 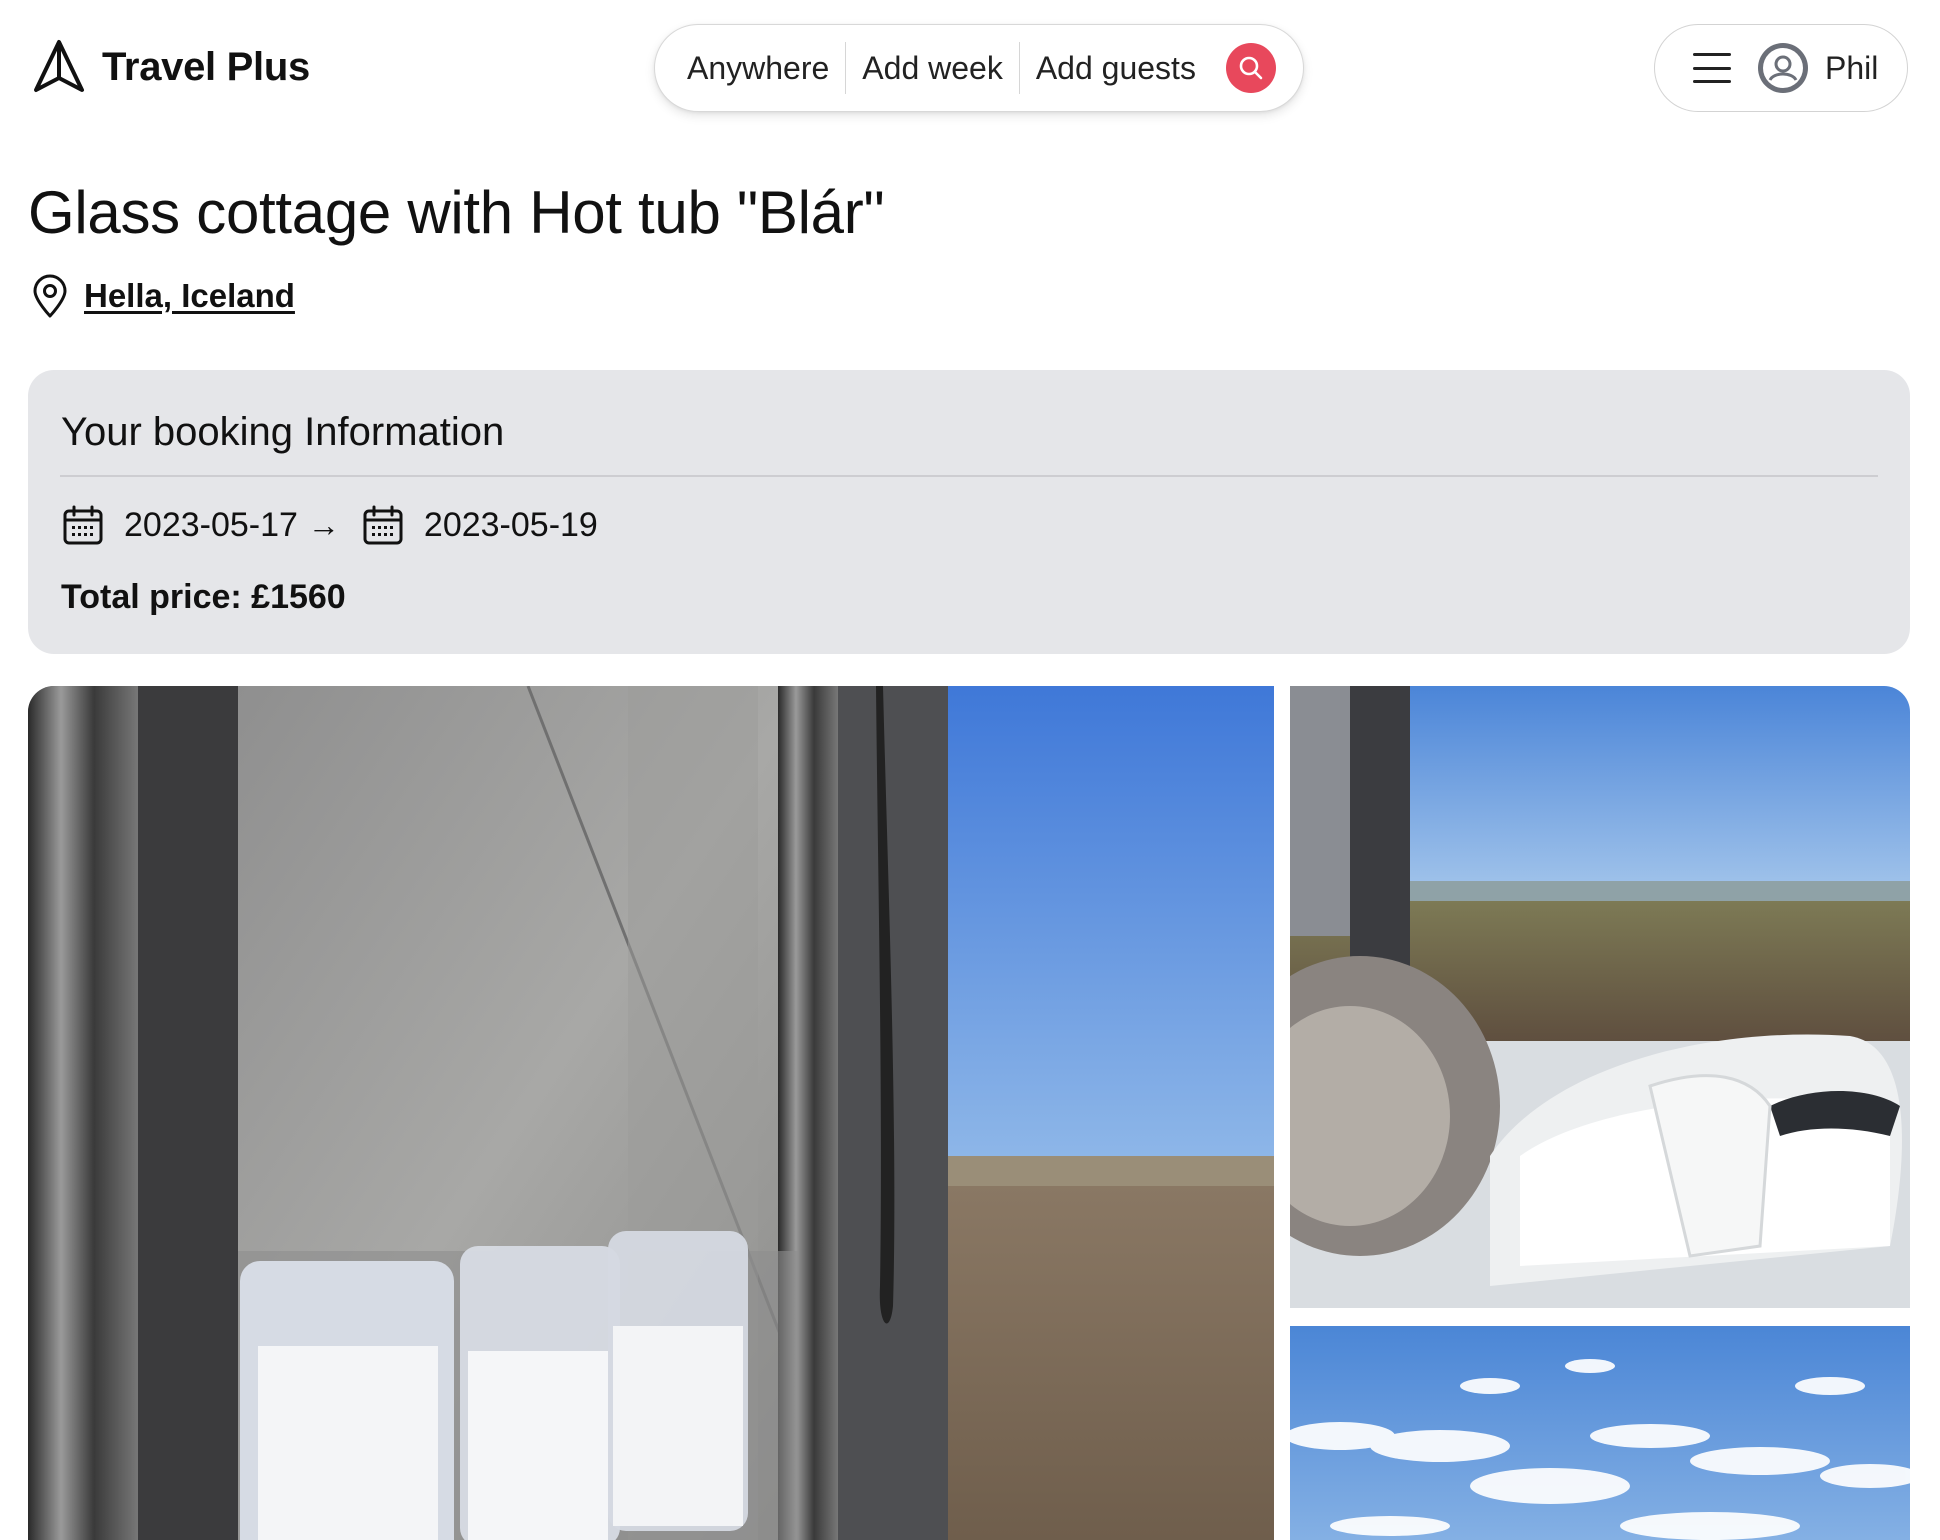 I want to click on sky-photo, so click(x=1600, y=1433).